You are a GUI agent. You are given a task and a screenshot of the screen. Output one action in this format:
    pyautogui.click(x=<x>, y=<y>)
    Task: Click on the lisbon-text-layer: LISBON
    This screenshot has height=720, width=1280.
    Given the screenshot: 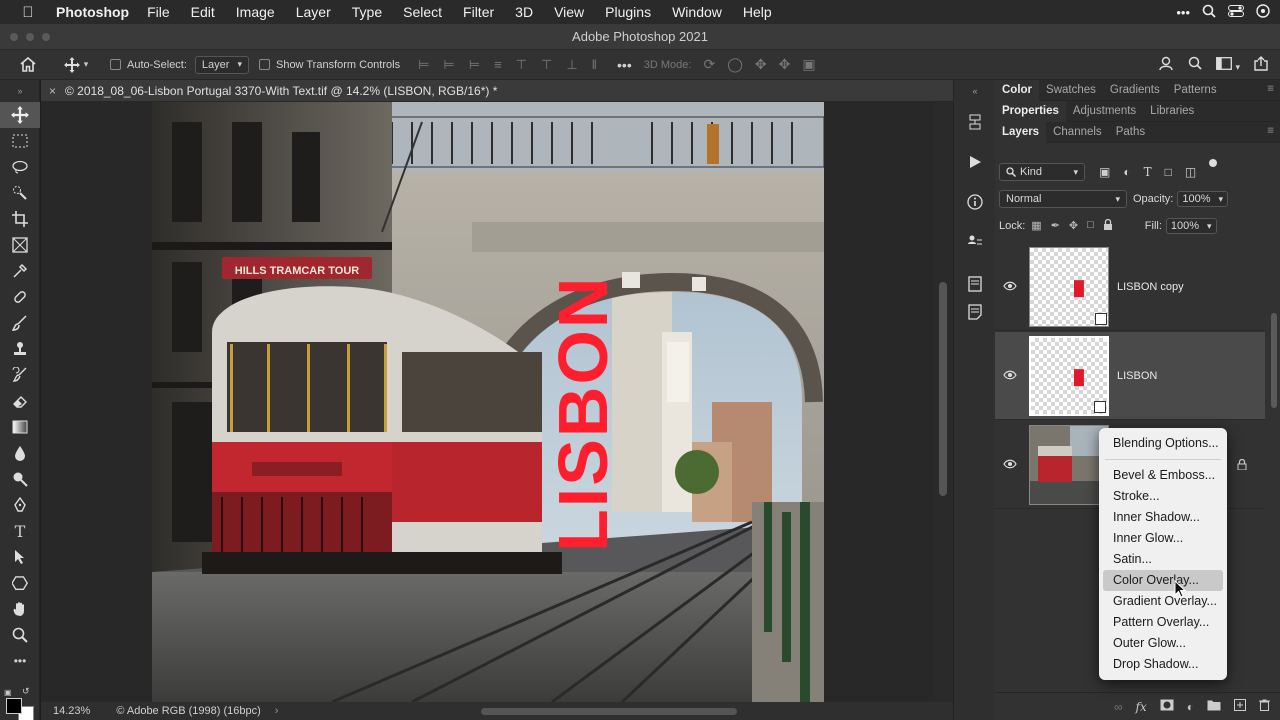 What is the action you would take?
    pyautogui.click(x=583, y=414)
    